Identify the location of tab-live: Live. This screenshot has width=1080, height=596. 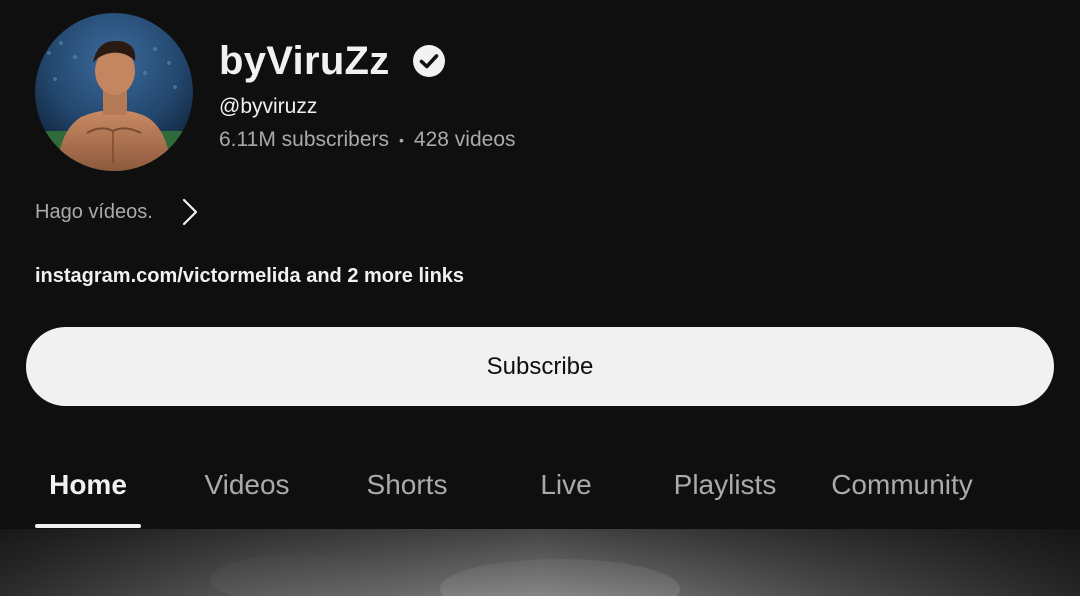
(566, 484).